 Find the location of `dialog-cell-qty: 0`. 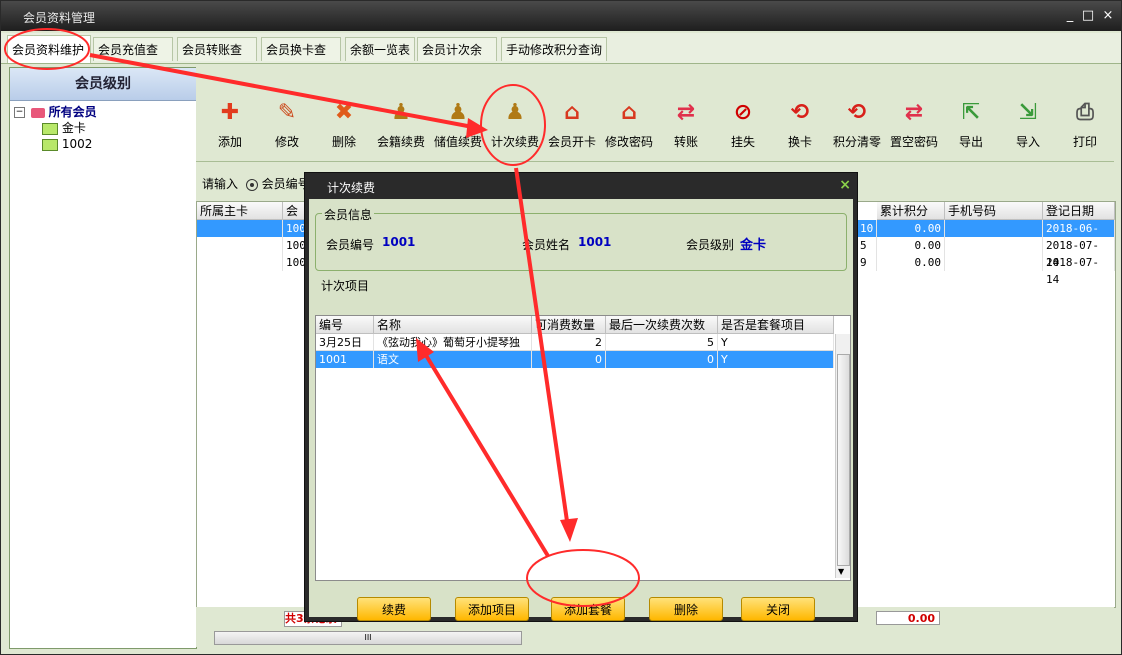

dialog-cell-qty: 0 is located at coordinates (569, 359).